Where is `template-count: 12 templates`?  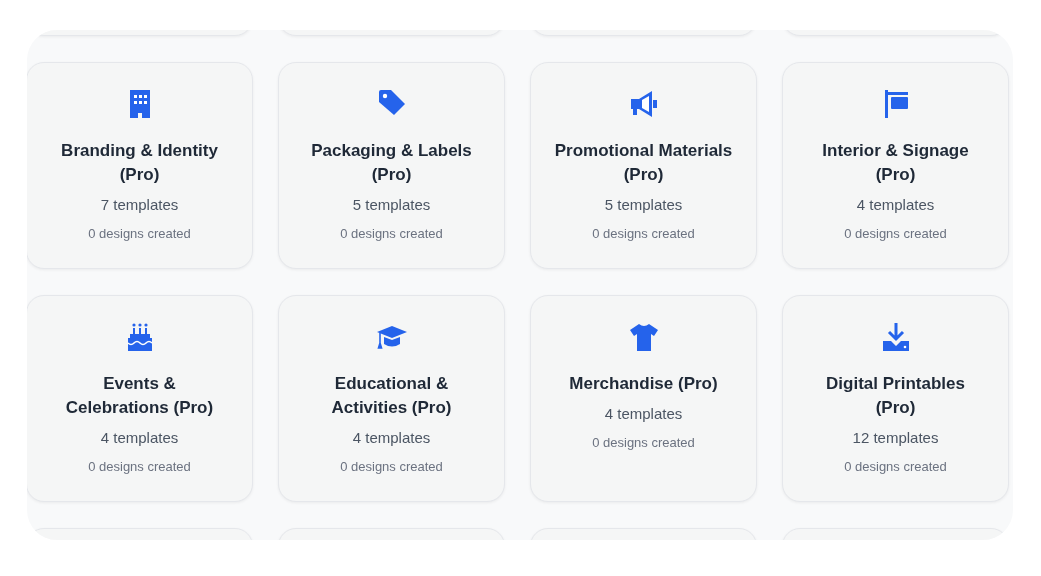 template-count: 12 templates is located at coordinates (895, 438).